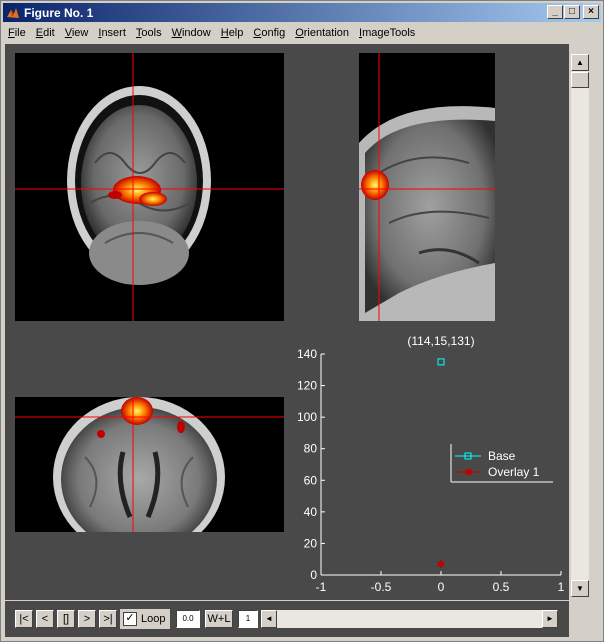 The width and height of the screenshot is (604, 642). I want to click on scroll-right-button: ►, so click(550, 619).